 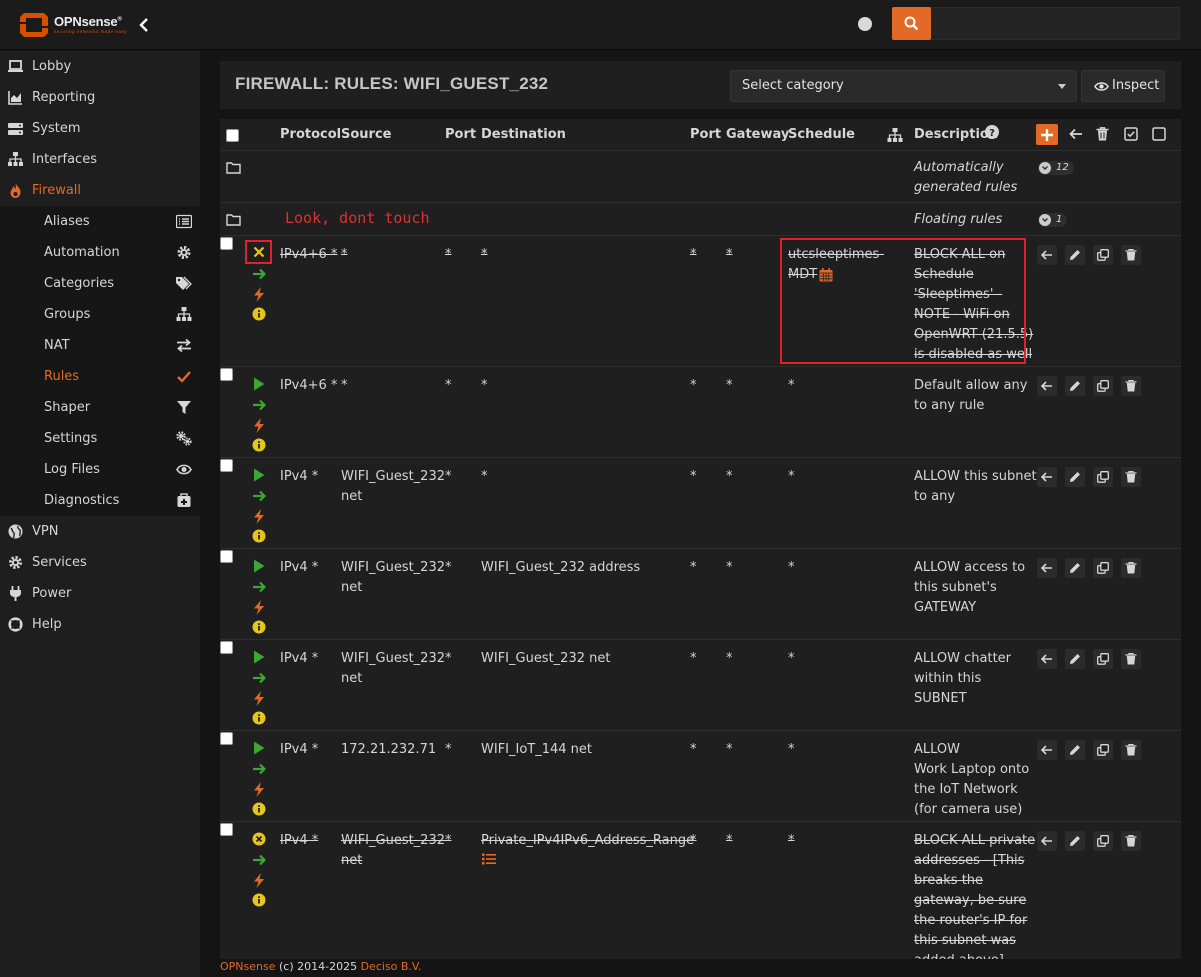 What do you see at coordinates (700, 177) in the screenshot?
I see `table-row-group-automatic: Automatically generated rules 12` at bounding box center [700, 177].